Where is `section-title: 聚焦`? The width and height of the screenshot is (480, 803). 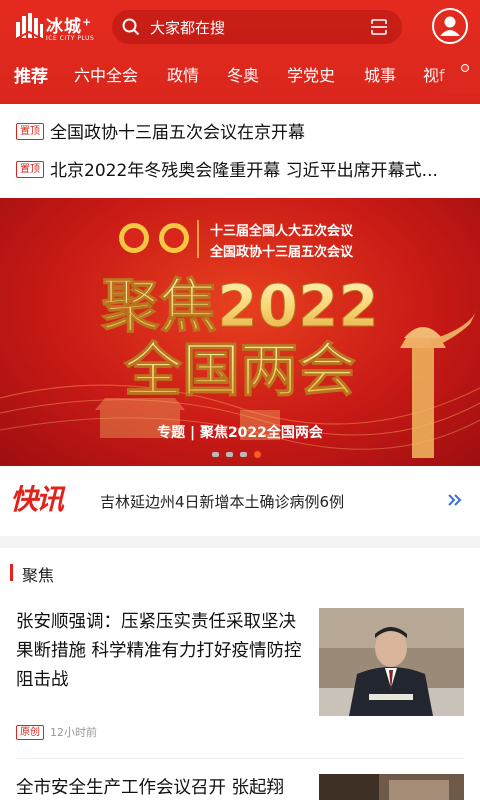
section-title: 聚焦 is located at coordinates (38, 575).